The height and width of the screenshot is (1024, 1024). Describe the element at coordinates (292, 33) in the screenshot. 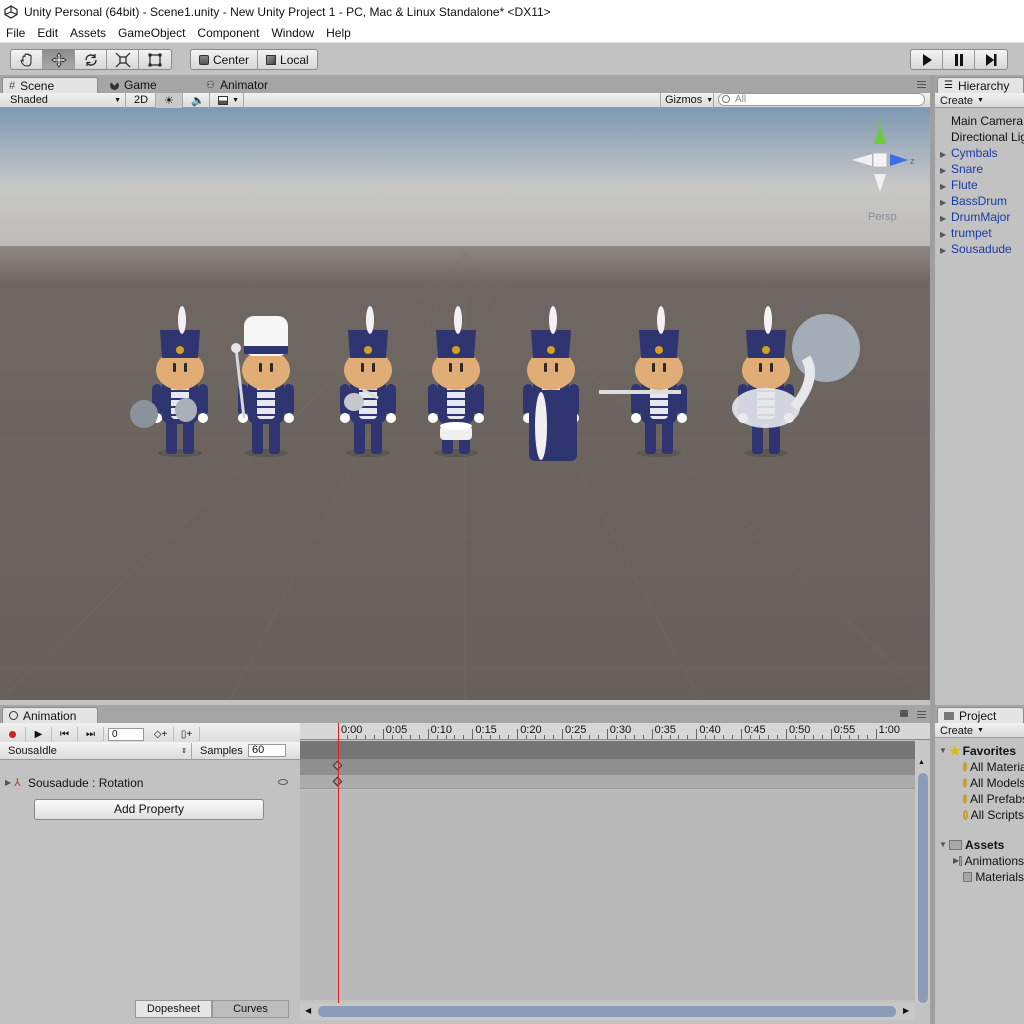

I see `menu-window: Window` at that location.